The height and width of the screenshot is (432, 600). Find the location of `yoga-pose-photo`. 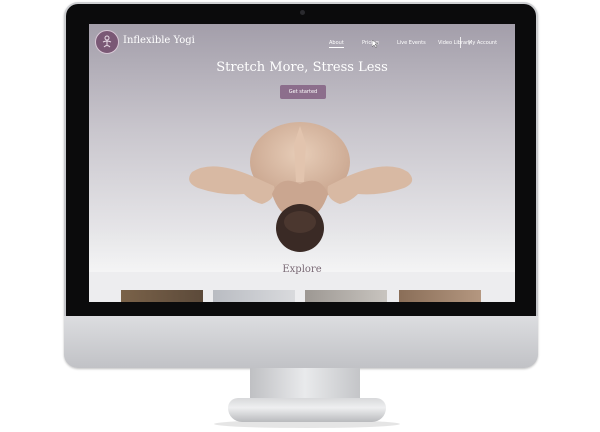

yoga-pose-photo is located at coordinates (301, 187).